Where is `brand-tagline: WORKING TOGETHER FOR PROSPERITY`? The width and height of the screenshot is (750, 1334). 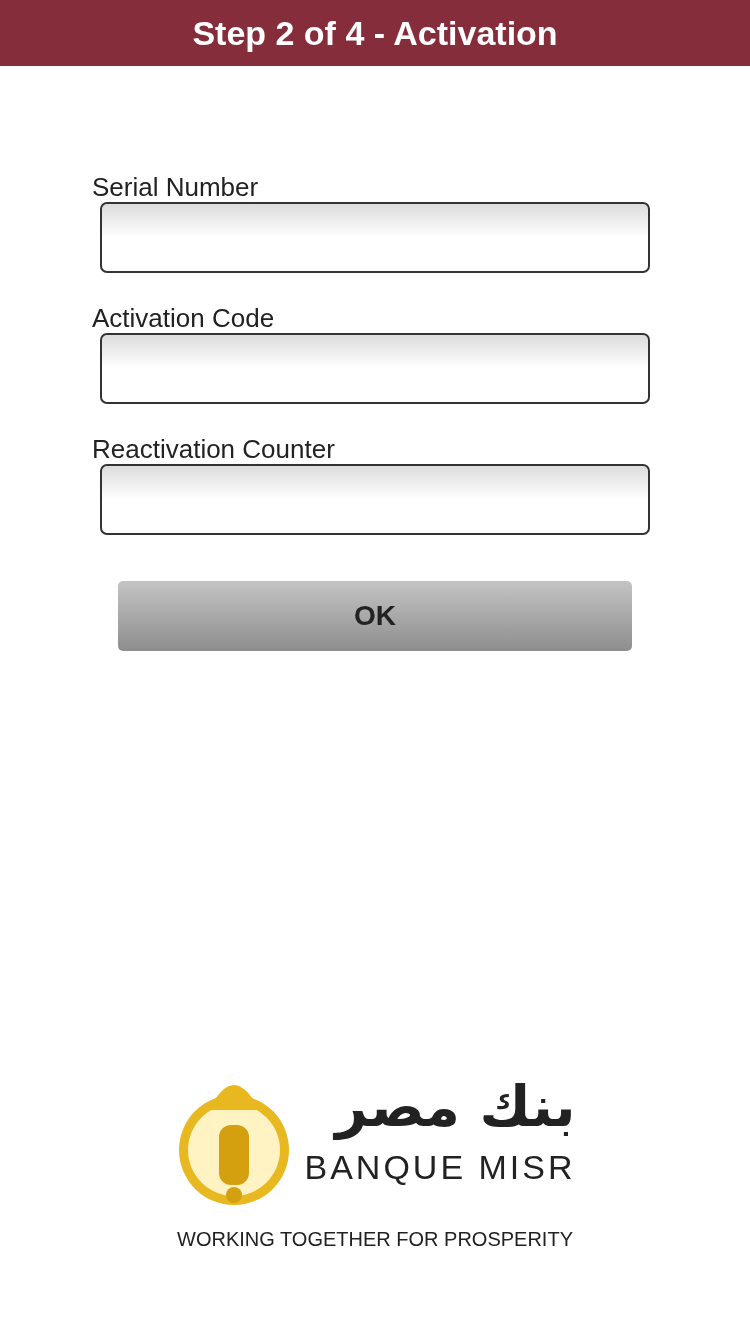 brand-tagline: WORKING TOGETHER FOR PROSPERITY is located at coordinates (375, 1239).